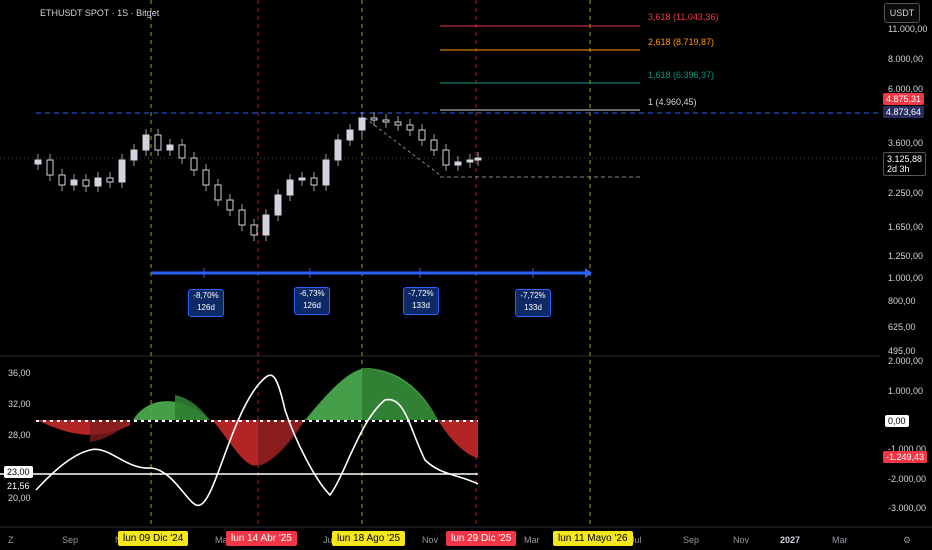 The image size is (932, 550). What do you see at coordinates (681, 42) in the screenshot?
I see `fib-label-2618: 2,618 (8.719,87)` at bounding box center [681, 42].